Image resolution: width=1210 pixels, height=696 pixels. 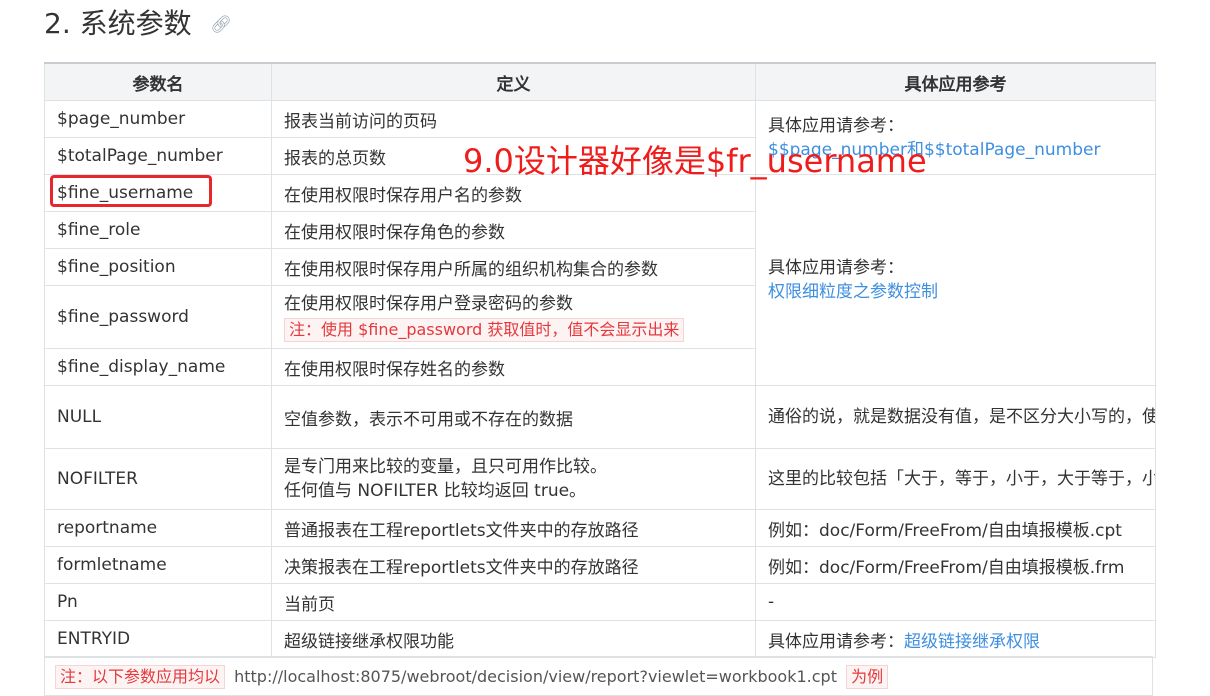 What do you see at coordinates (158, 317) in the screenshot?
I see `param-name: $fine_password` at bounding box center [158, 317].